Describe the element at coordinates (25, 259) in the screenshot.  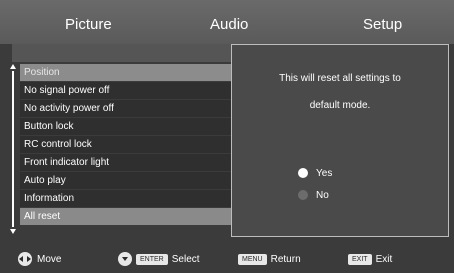
I see `dpad-left-right-icon` at that location.